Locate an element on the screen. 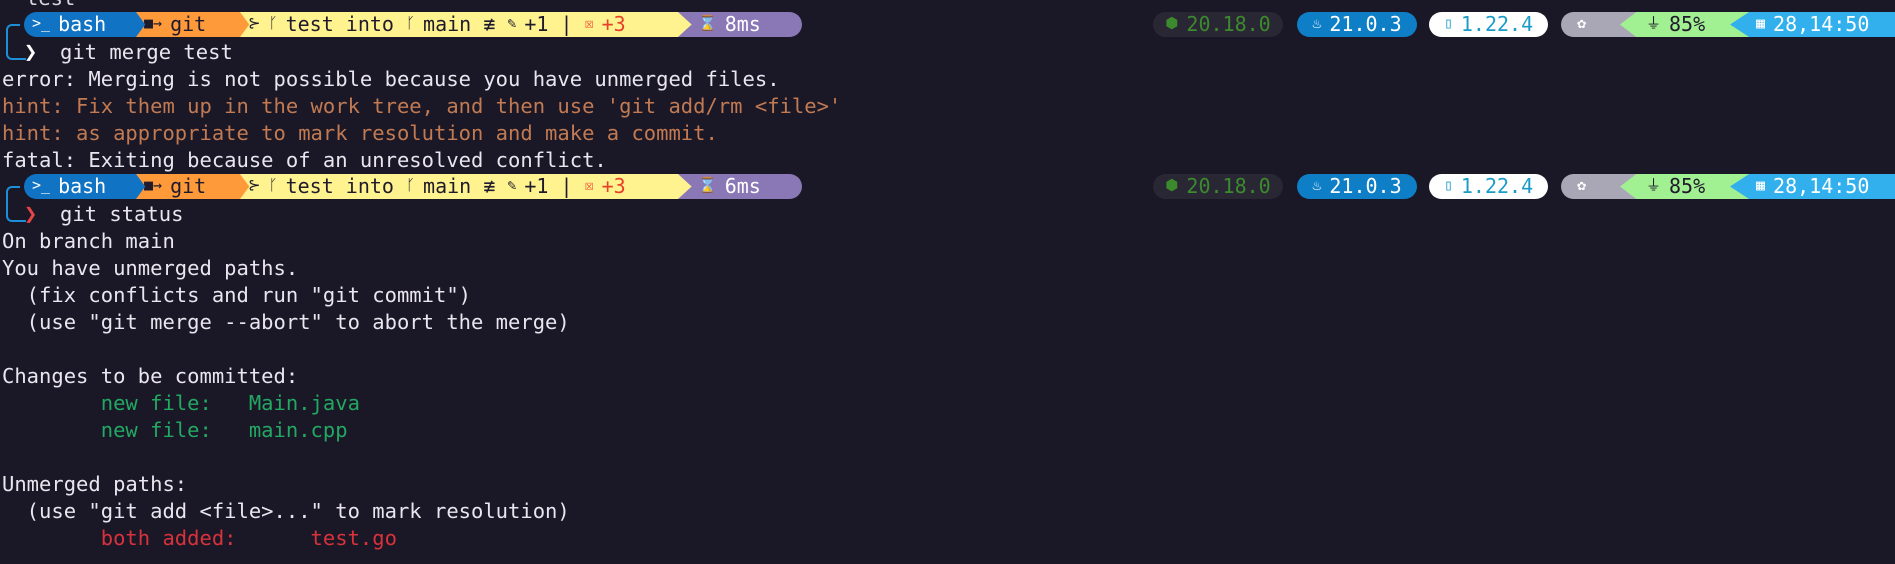  staged-file-line: new file: Main.java is located at coordinates (181, 403).